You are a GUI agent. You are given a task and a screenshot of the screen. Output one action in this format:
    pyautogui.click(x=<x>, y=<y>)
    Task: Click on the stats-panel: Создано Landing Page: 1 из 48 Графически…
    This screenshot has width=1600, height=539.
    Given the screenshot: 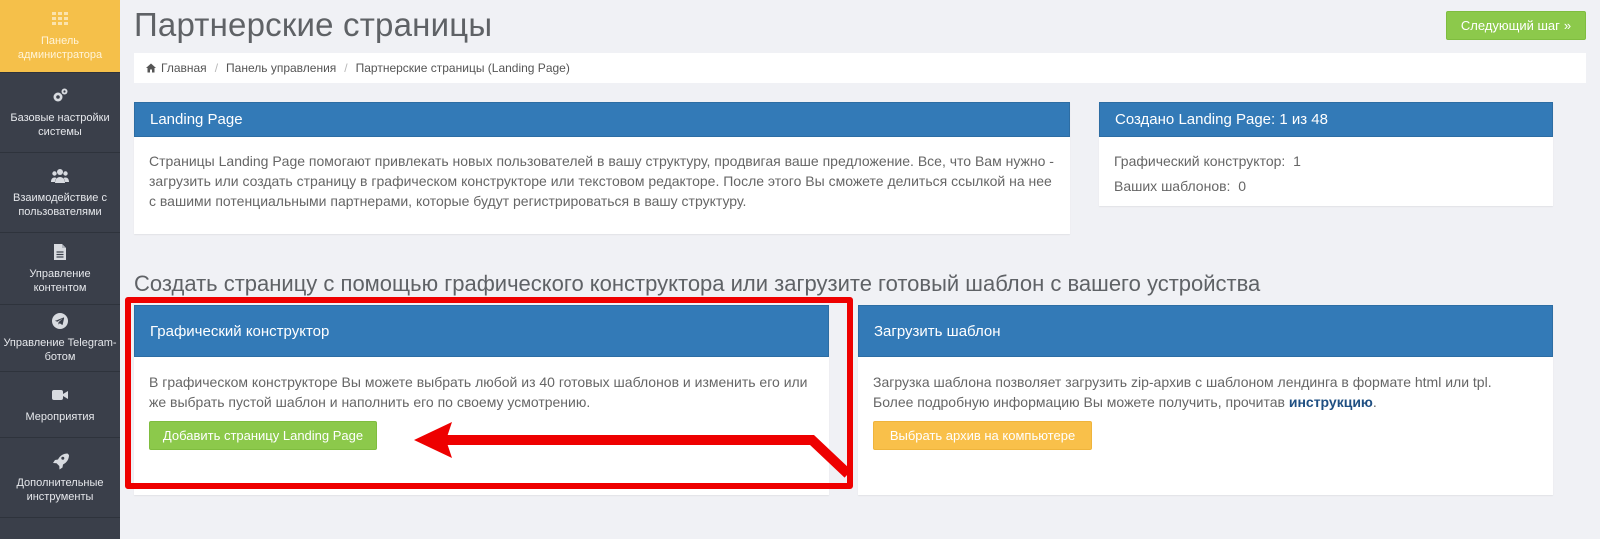 What is the action you would take?
    pyautogui.click(x=1326, y=154)
    